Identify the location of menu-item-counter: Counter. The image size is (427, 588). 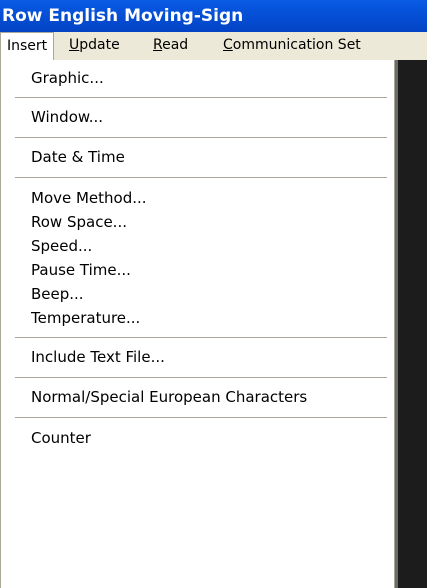
(197, 438).